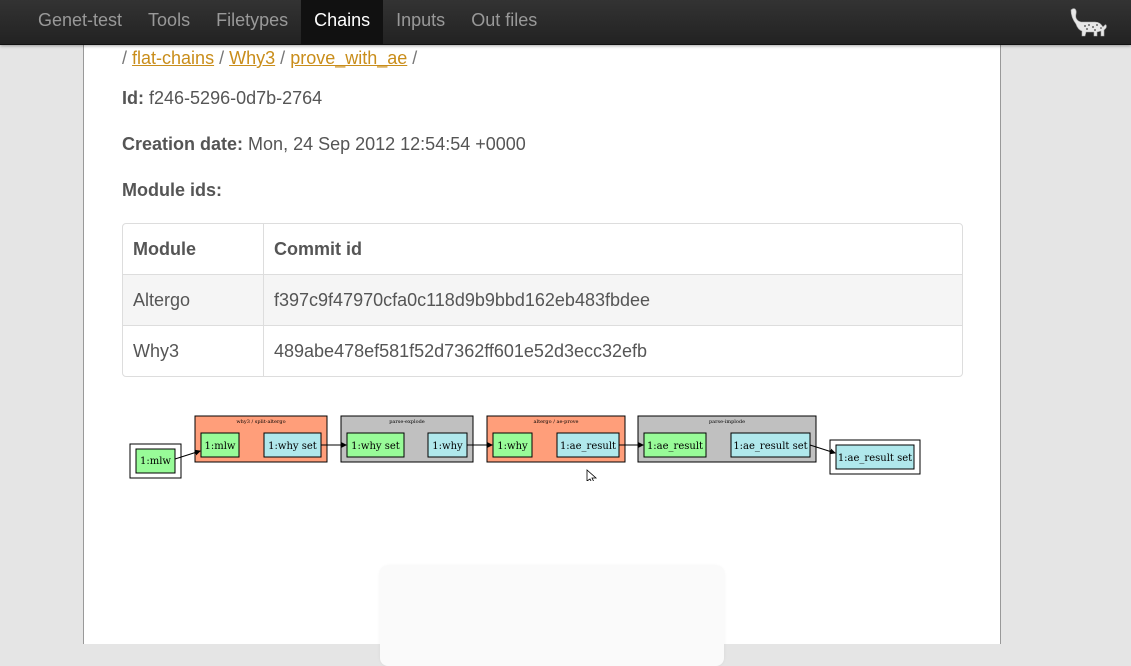 This screenshot has height=666, width=1131. I want to click on module-ids-label: Module ids:, so click(172, 190).